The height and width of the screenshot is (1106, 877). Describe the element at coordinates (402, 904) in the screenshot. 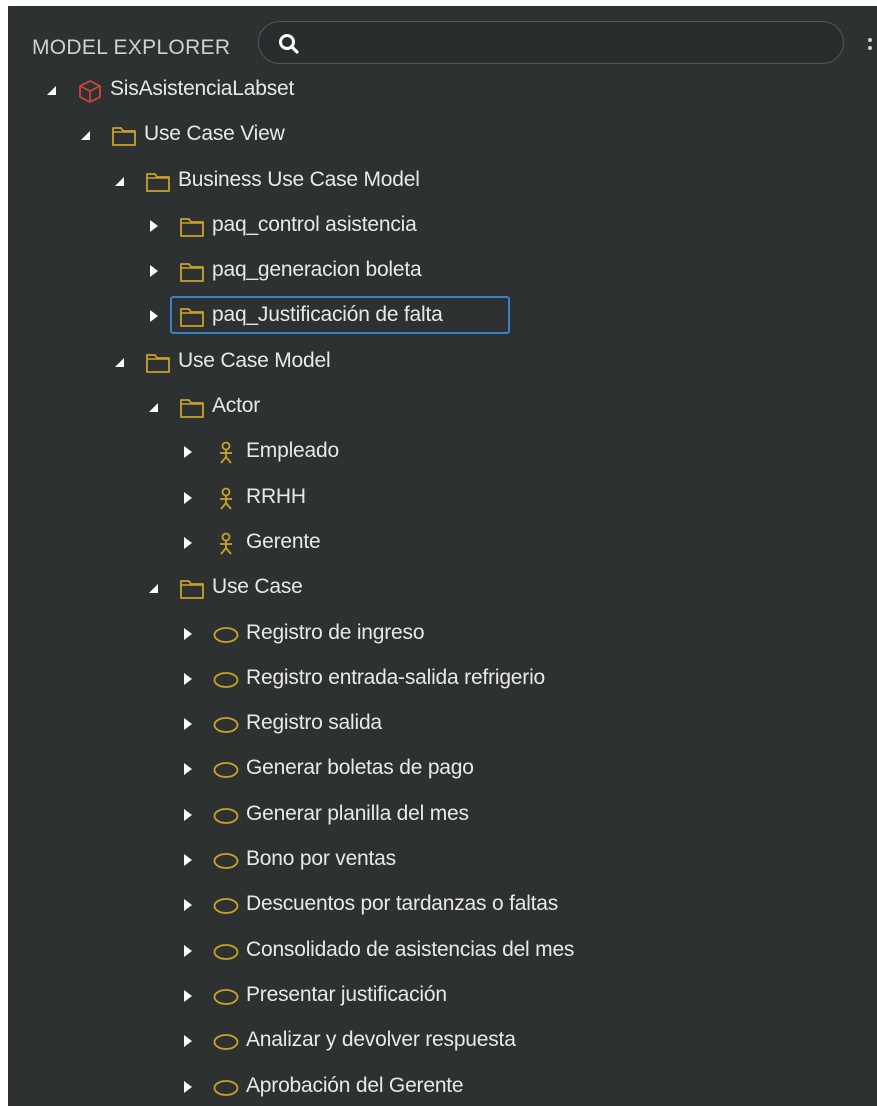

I see `tree-item-label: Descuentos por tardanzas o faltas` at that location.